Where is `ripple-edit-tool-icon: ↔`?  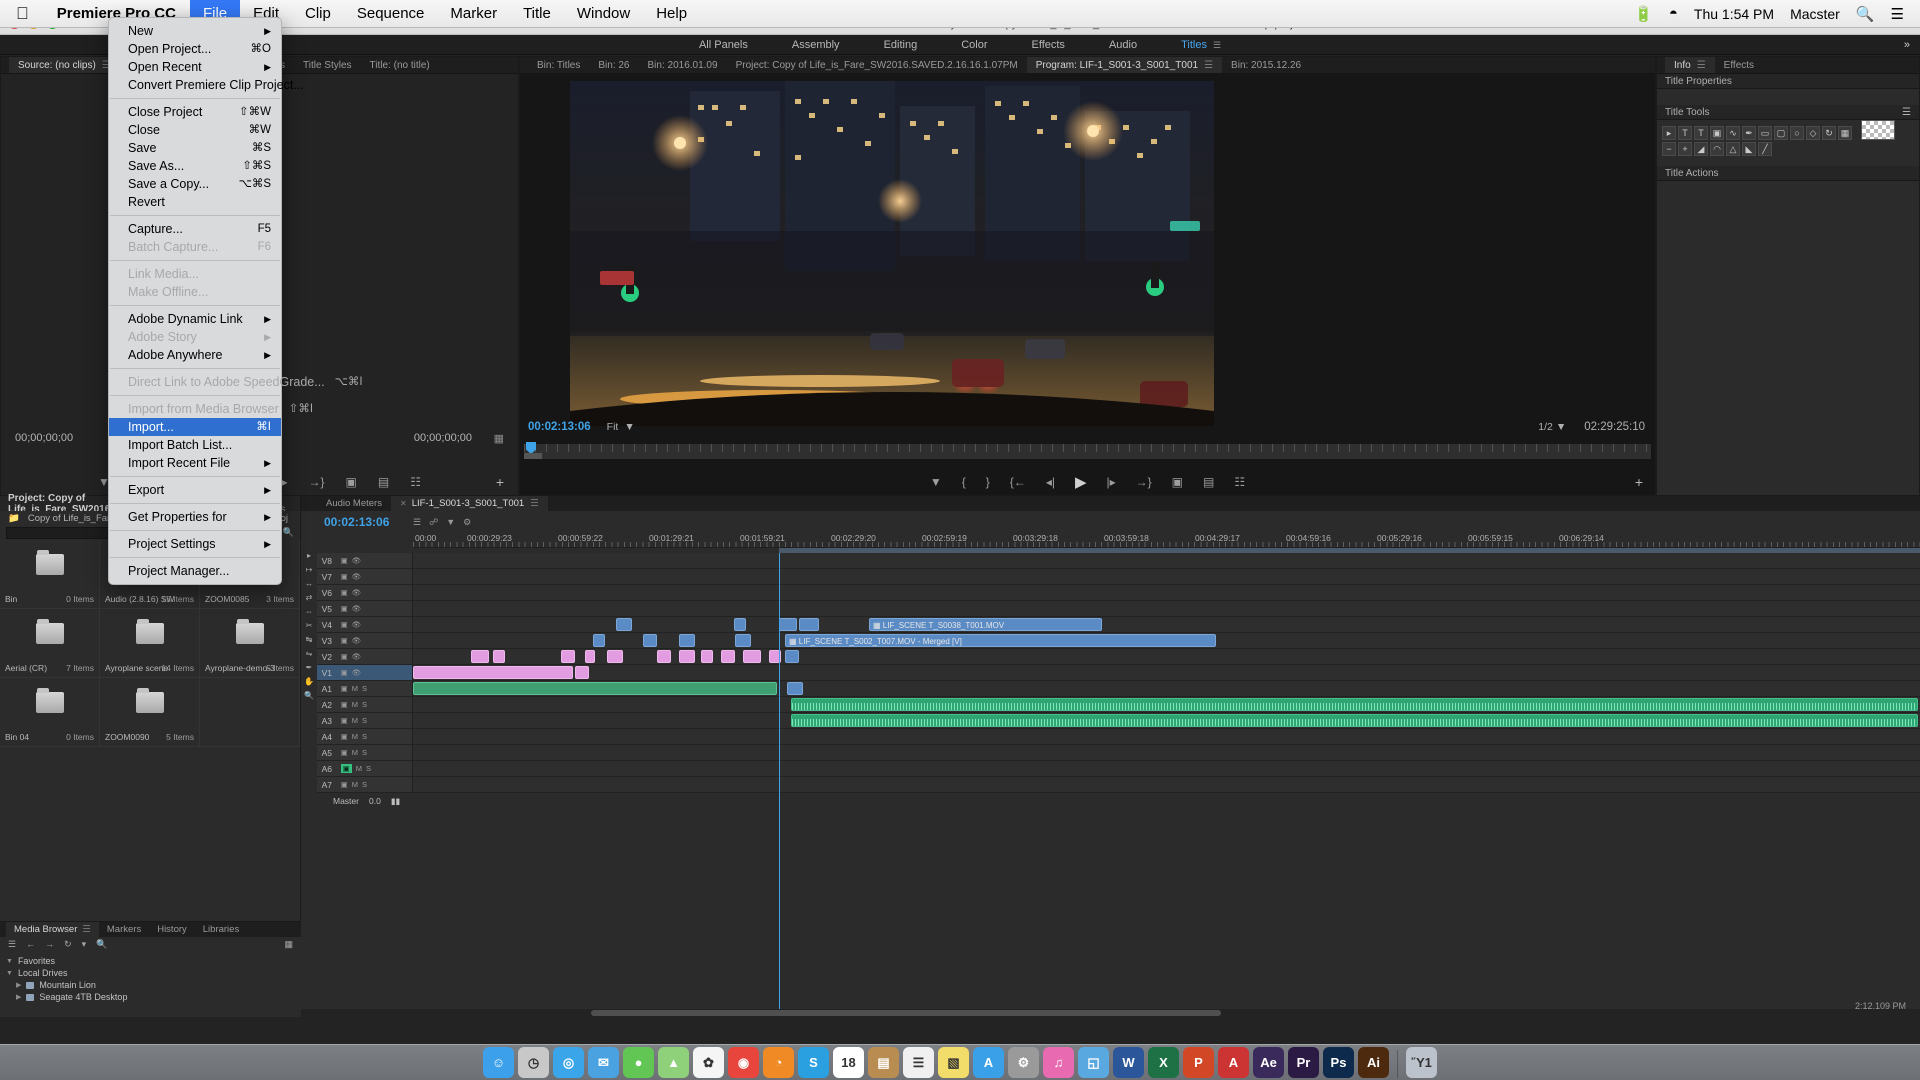 ripple-edit-tool-icon: ↔ is located at coordinates (309, 583).